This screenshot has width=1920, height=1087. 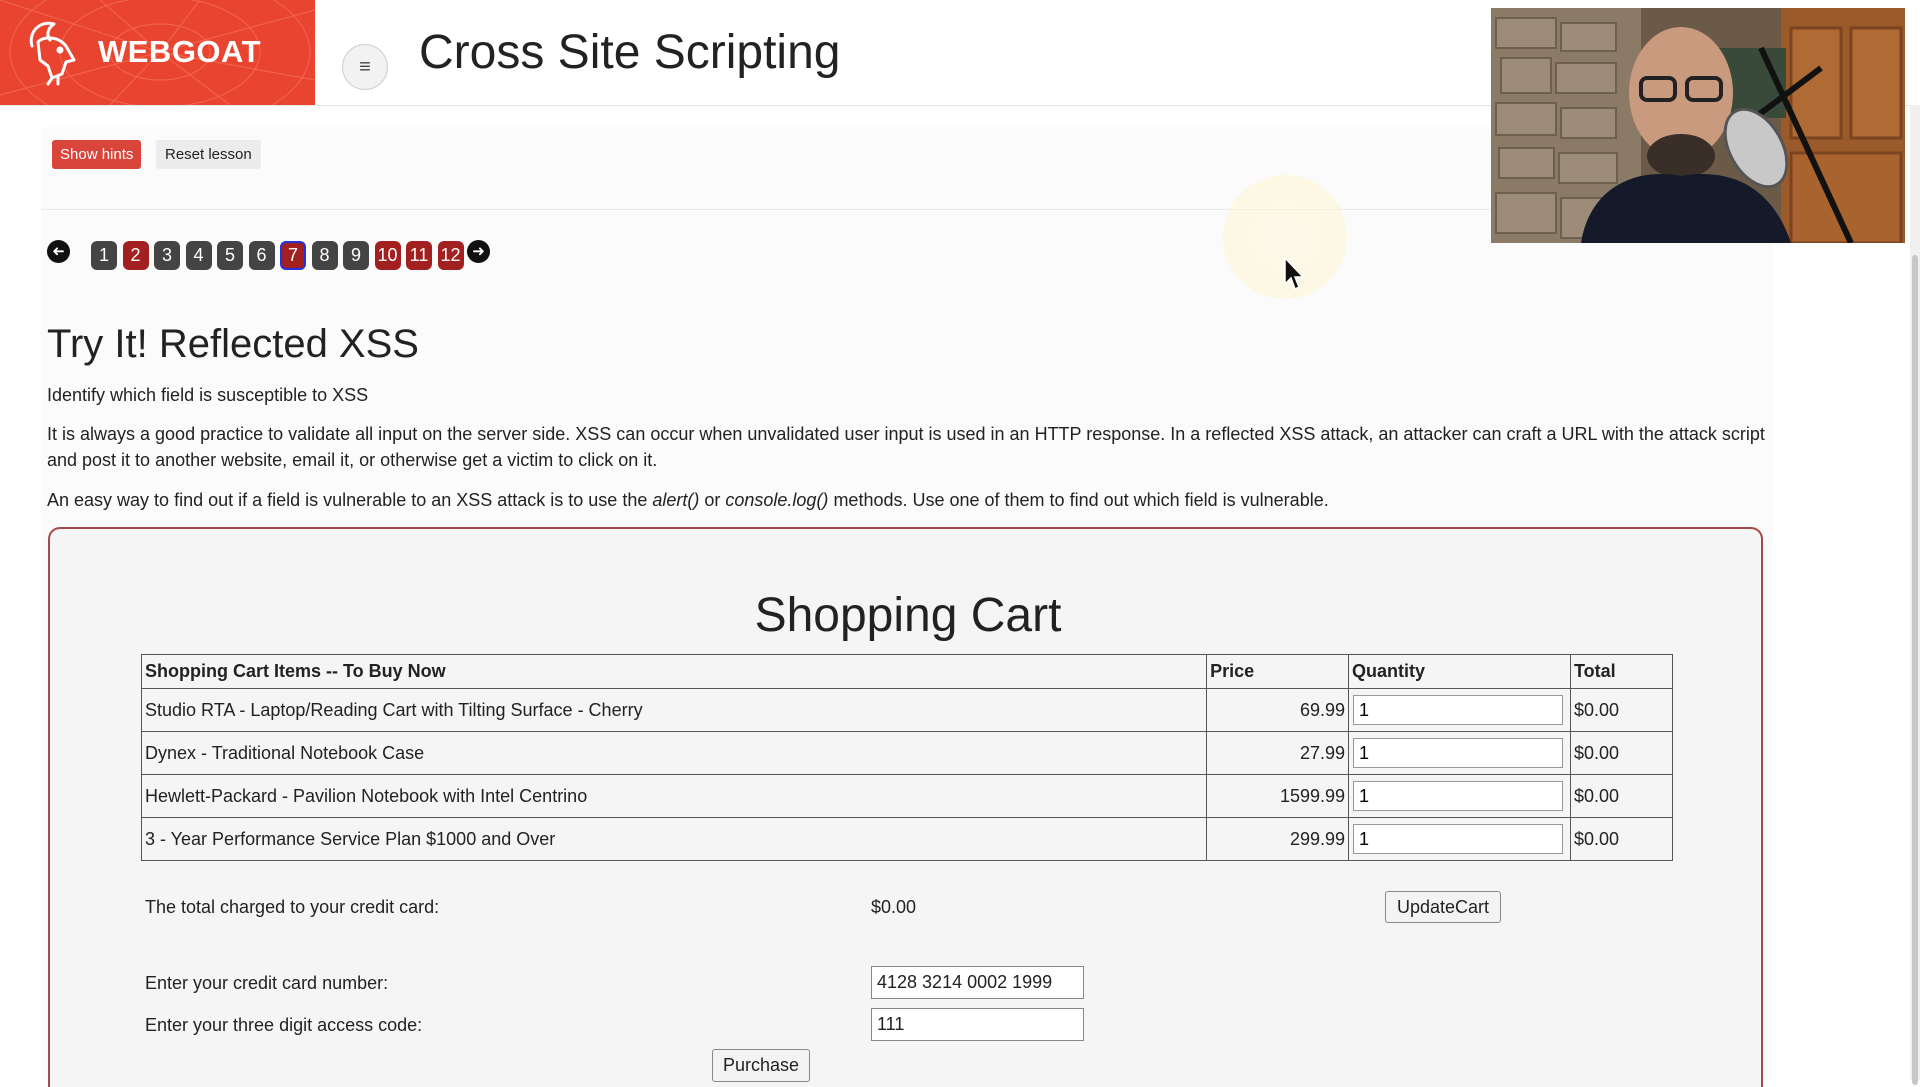 I want to click on item-price: 299.99, so click(x=1278, y=839).